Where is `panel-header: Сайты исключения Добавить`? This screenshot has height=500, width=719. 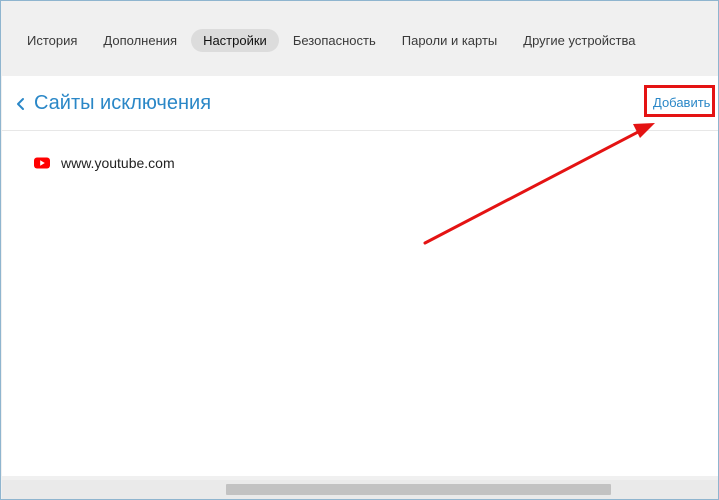
panel-header: Сайты исключения Добавить is located at coordinates (360, 103).